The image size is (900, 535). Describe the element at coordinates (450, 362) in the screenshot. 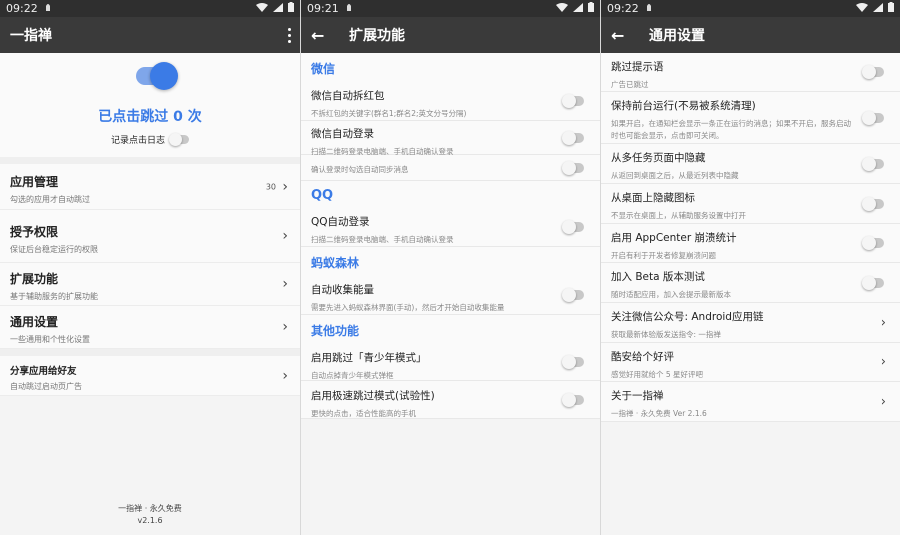

I see `setting-skip-teen-mode: 启用跳过「青少年模式」 自动点掉青少年模式弹框` at that location.